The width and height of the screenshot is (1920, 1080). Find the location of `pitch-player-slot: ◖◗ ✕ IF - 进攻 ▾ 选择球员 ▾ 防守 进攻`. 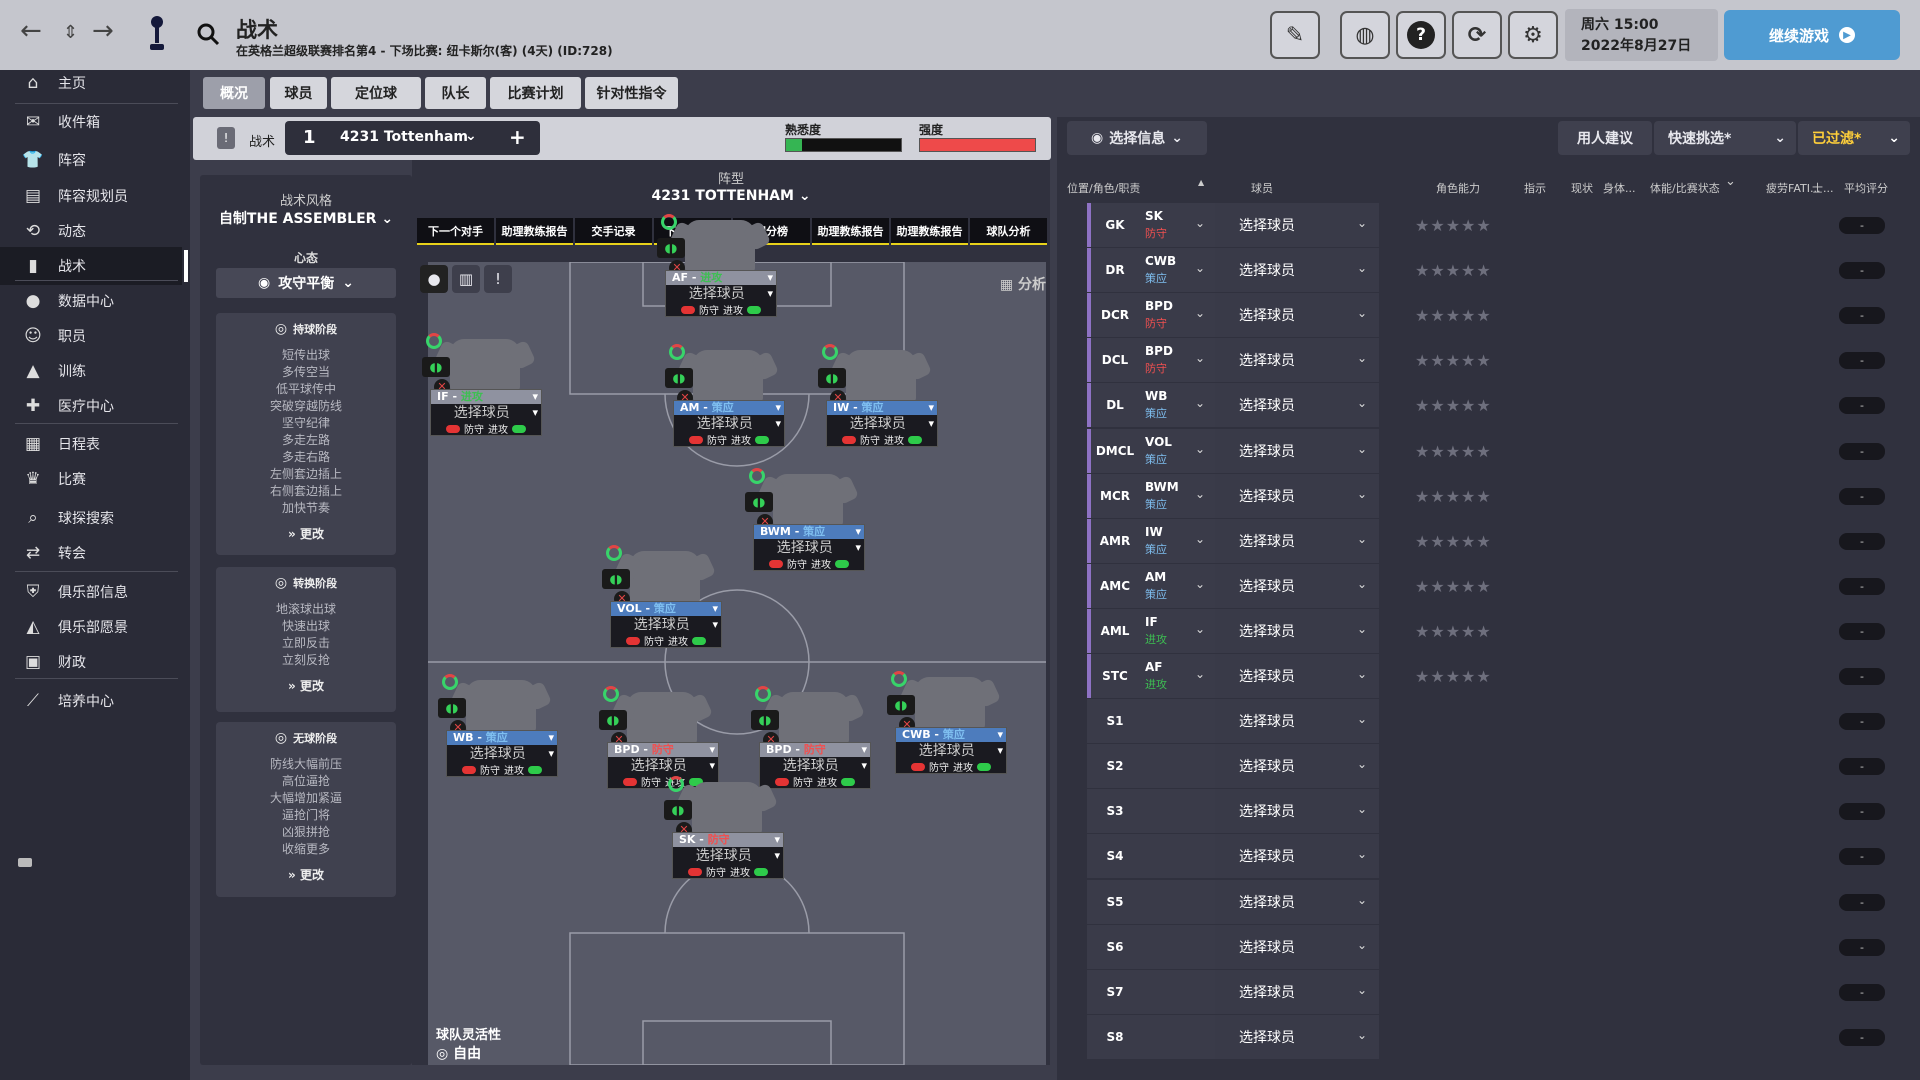

pitch-player-slot: ◖◗ ✕ IF - 进攻 ▾ 选择球员 ▾ 防守 进攻 is located at coordinates (482, 391).